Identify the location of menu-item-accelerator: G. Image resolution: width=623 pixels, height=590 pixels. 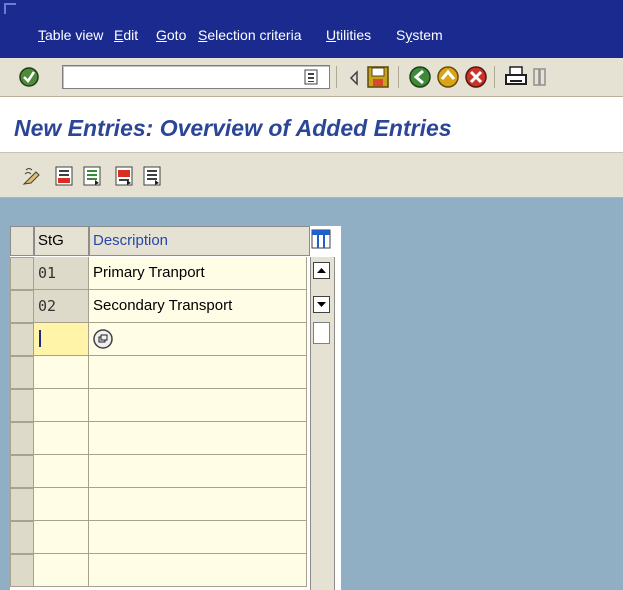
(161, 35).